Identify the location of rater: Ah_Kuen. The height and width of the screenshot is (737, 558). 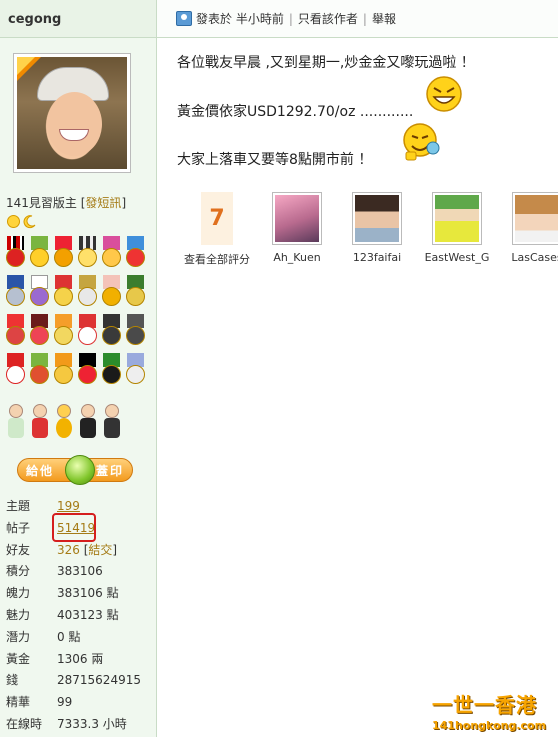
(297, 229).